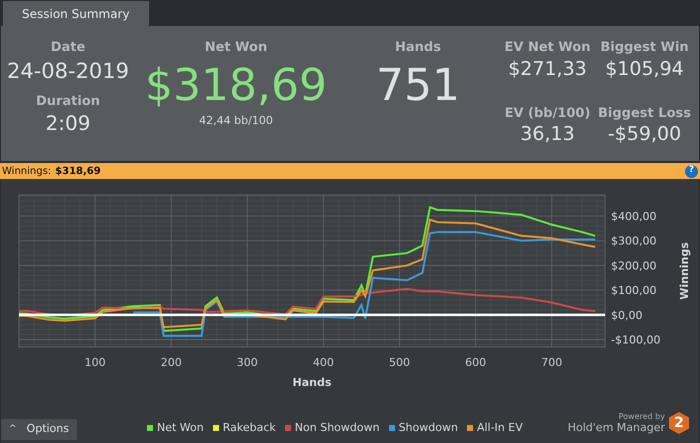 This screenshot has width=700, height=443. What do you see at coordinates (418, 85) in the screenshot?
I see `hands-value: 751` at bounding box center [418, 85].